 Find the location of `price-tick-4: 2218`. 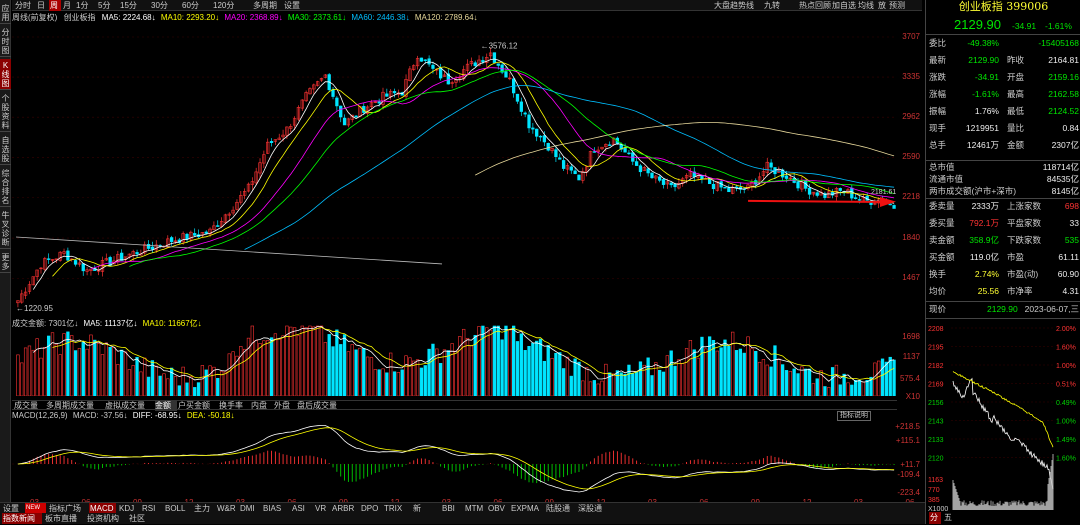

price-tick-4: 2218 is located at coordinates (911, 197).